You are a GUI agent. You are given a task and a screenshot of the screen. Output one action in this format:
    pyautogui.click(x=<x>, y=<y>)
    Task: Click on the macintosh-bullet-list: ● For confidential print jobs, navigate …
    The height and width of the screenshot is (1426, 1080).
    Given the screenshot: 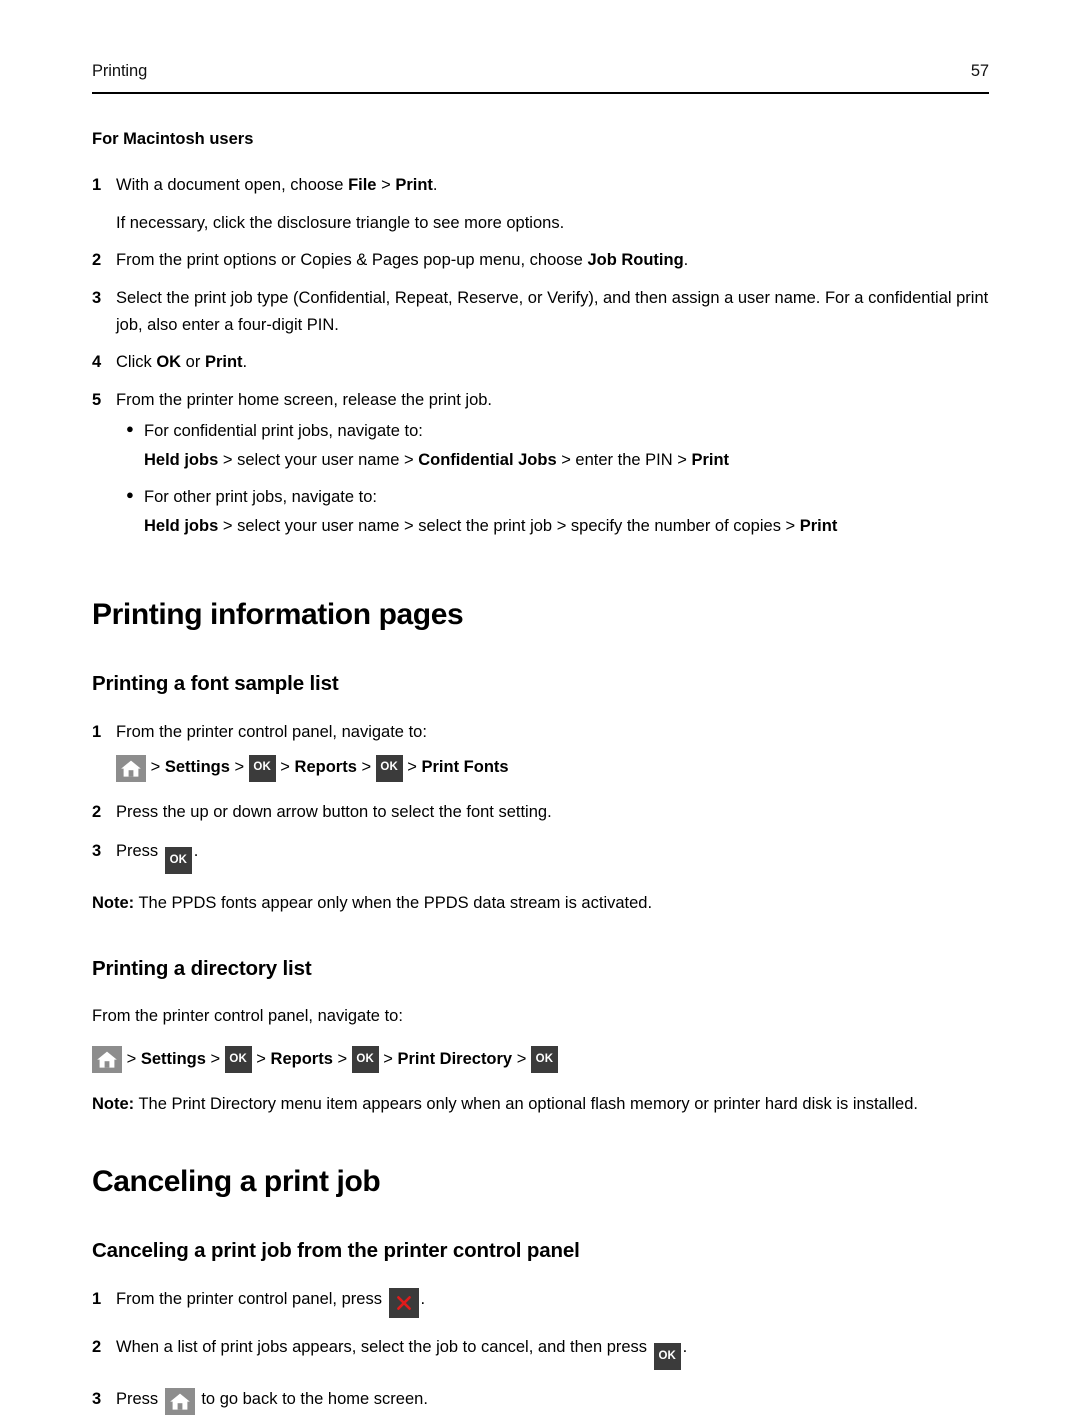 What is the action you would take?
    pyautogui.click(x=559, y=479)
    